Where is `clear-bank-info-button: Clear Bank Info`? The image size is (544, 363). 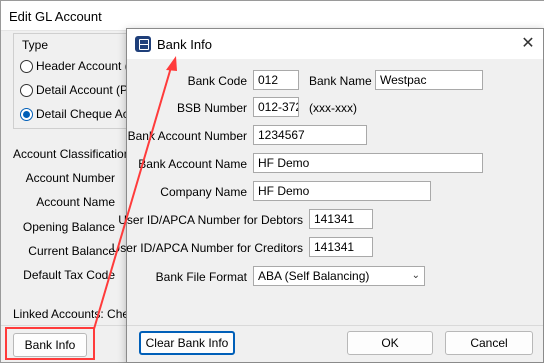 clear-bank-info-button: Clear Bank Info is located at coordinates (187, 343).